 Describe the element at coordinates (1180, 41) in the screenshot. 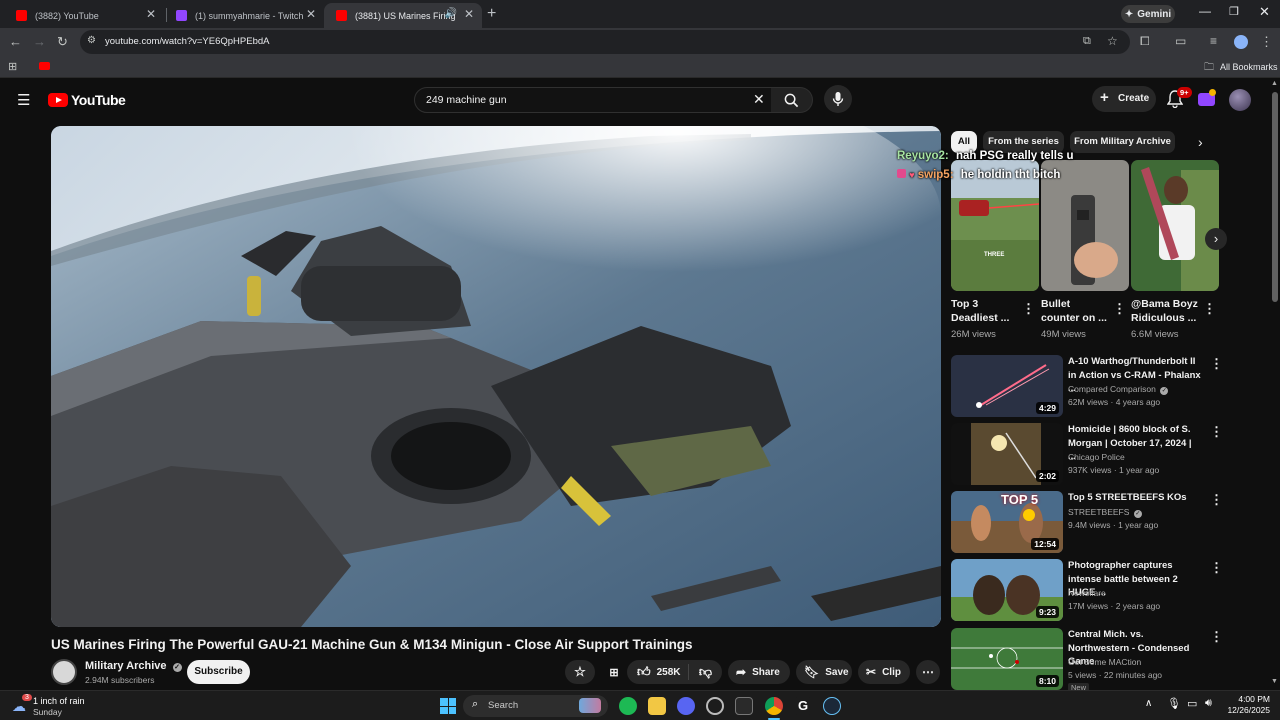

I see `split-view-icon: ▭` at that location.